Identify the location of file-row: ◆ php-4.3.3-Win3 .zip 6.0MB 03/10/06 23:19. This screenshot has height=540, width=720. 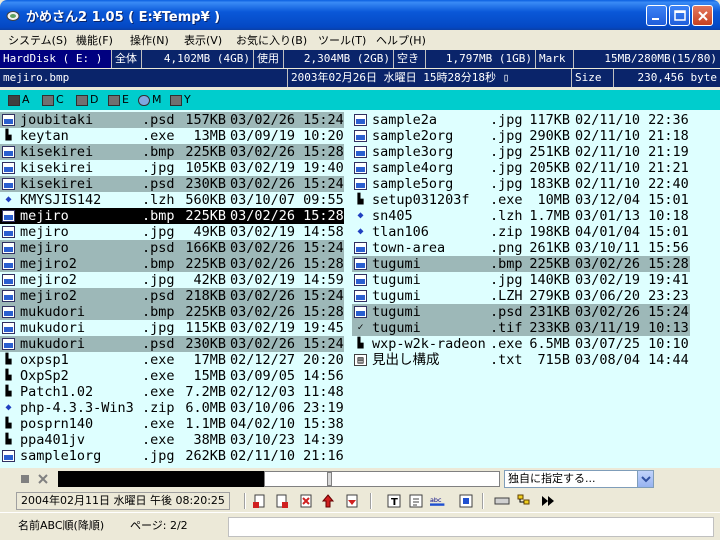
(172, 408).